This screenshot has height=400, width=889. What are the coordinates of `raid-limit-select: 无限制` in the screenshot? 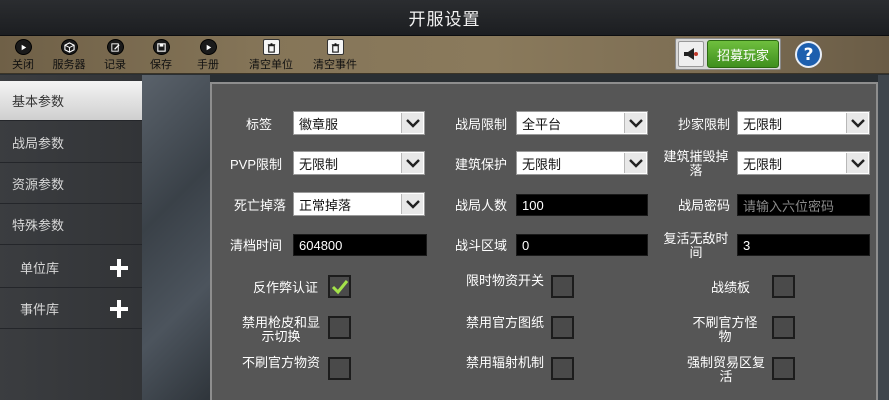 It's located at (803, 123).